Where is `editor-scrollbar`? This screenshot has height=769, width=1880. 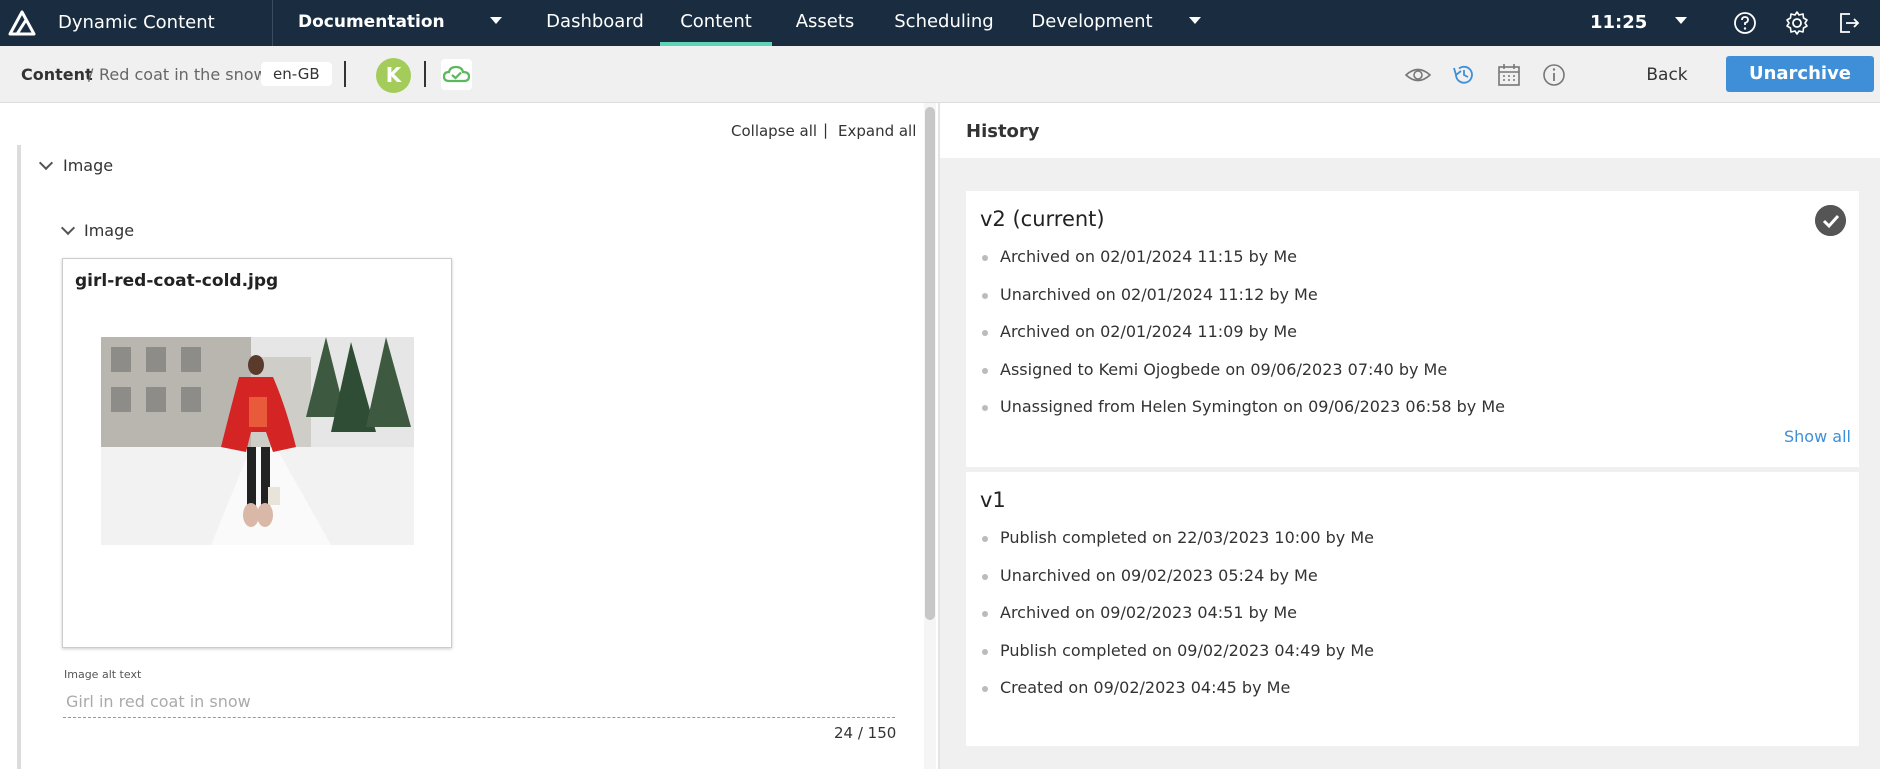 editor-scrollbar is located at coordinates (930, 436).